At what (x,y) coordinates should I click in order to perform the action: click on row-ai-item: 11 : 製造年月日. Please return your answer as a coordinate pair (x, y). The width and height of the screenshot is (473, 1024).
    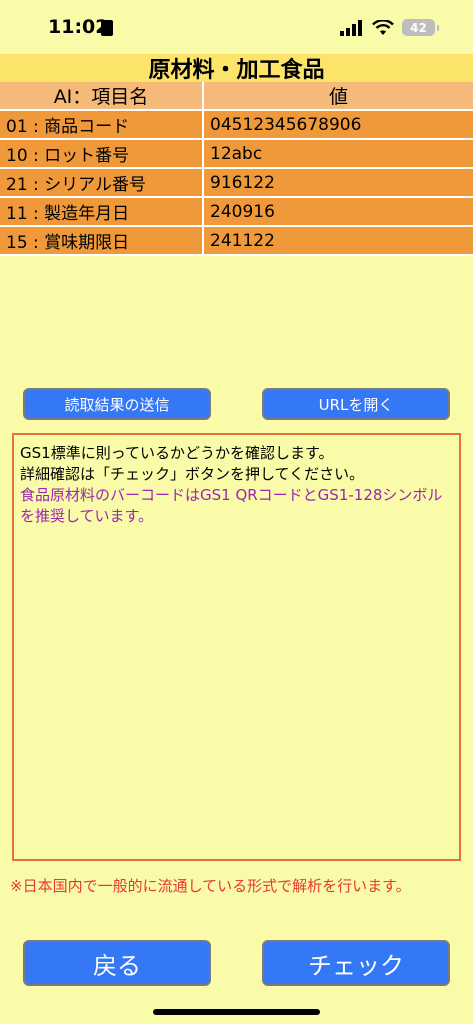
    Looking at the image, I should click on (102, 212).